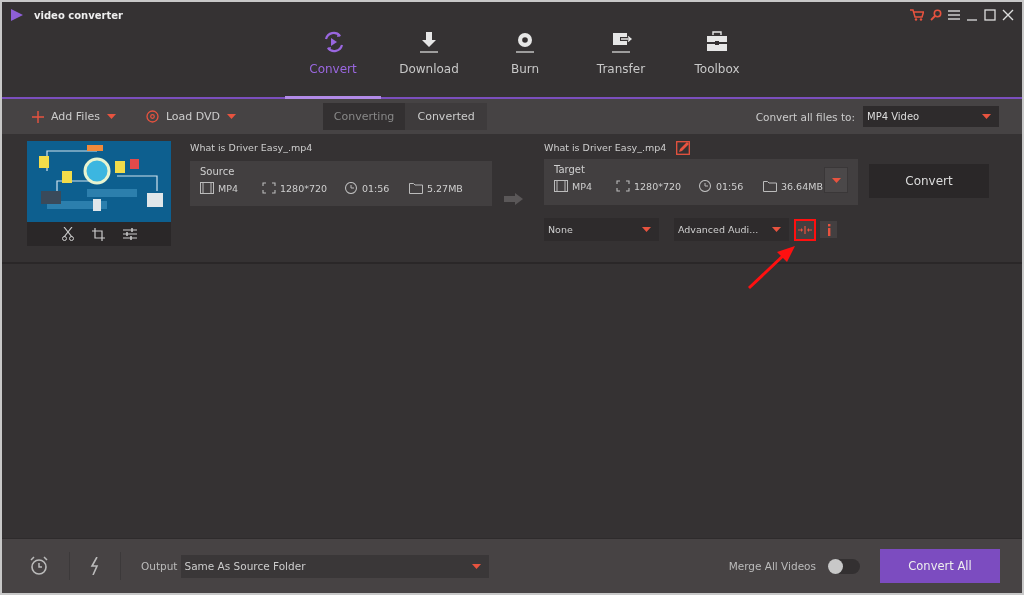 Image resolution: width=1024 pixels, height=595 pixels. I want to click on nav-tab: Download, so click(429, 63).